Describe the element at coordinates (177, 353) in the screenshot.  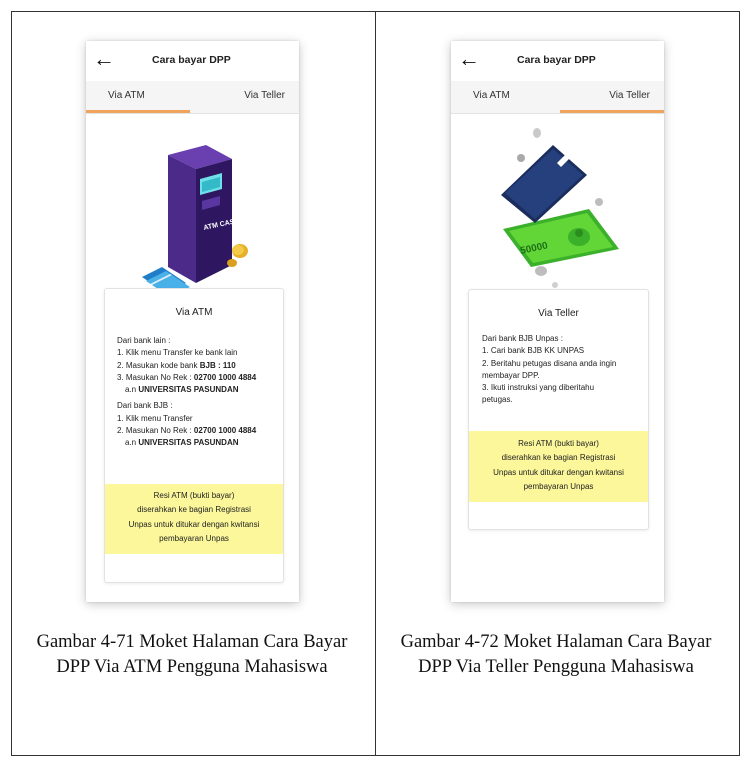
I see `step-line: 1. Klik menu Transfer ke bank lain` at that location.